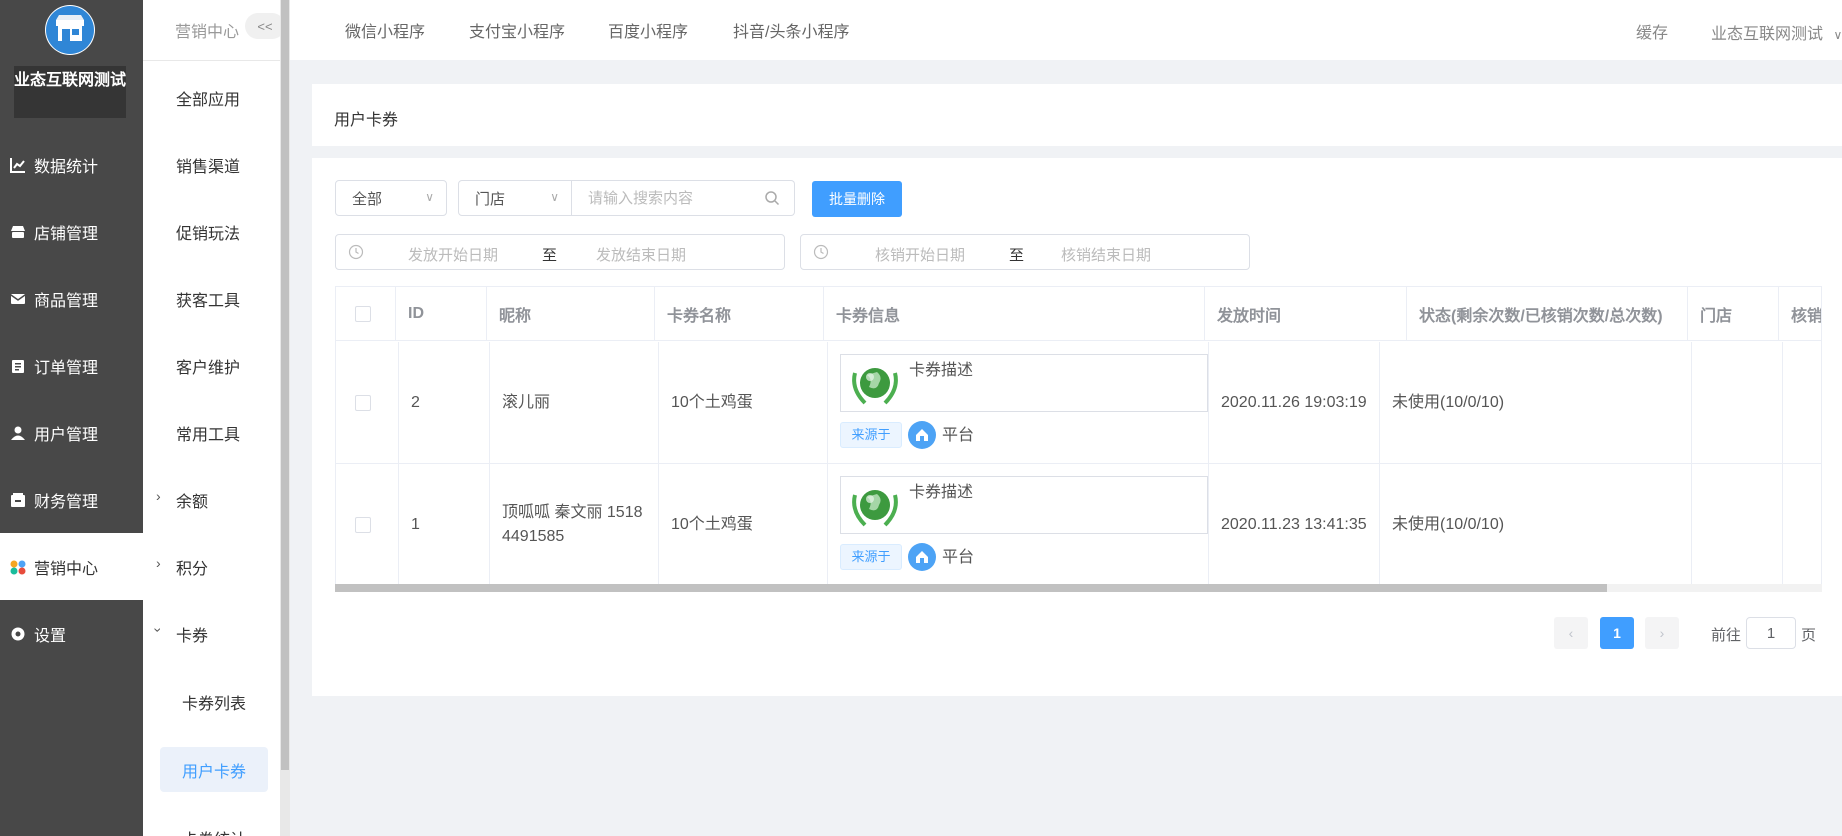 This screenshot has width=1842, height=836. I want to click on type-select: 全部 ∨, so click(391, 198).